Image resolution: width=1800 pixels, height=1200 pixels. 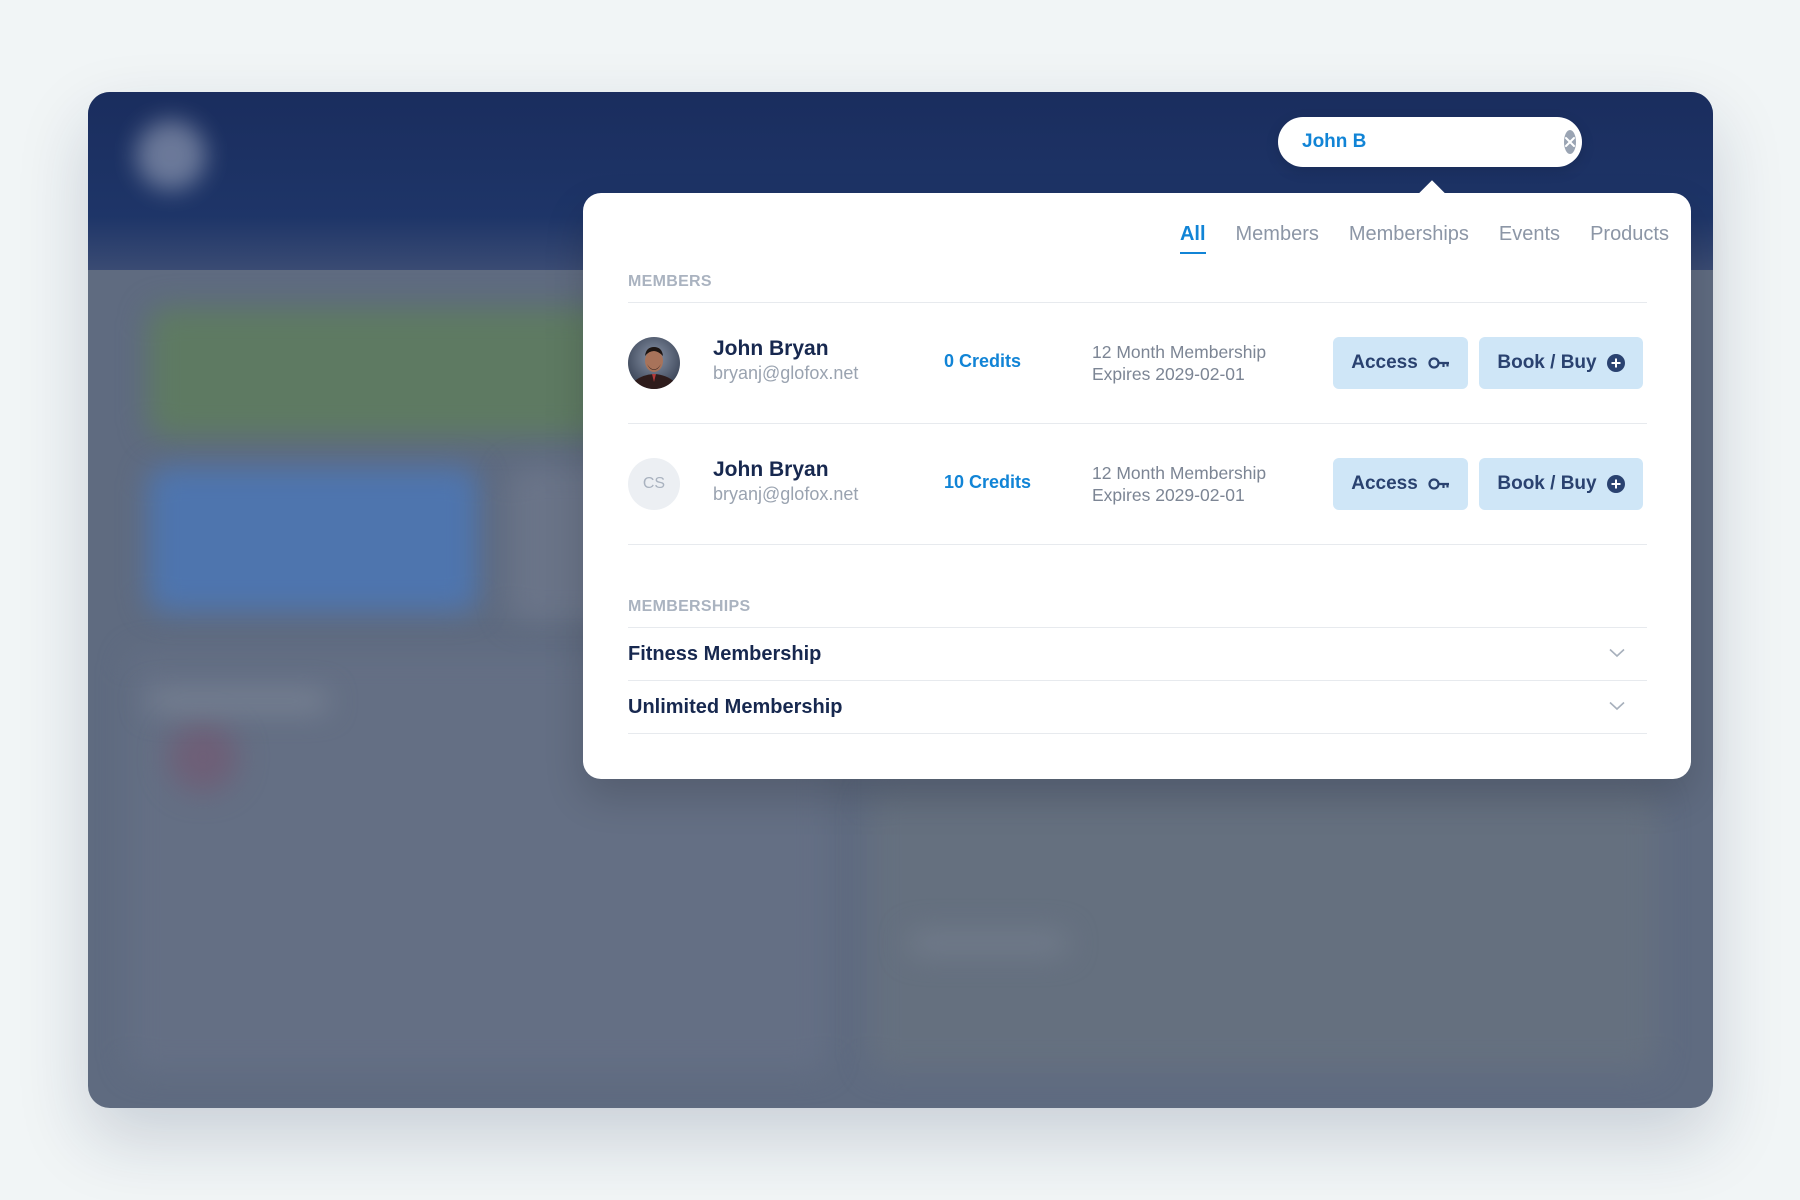 What do you see at coordinates (725, 653) in the screenshot?
I see `membership-name: Fitness Membership` at bounding box center [725, 653].